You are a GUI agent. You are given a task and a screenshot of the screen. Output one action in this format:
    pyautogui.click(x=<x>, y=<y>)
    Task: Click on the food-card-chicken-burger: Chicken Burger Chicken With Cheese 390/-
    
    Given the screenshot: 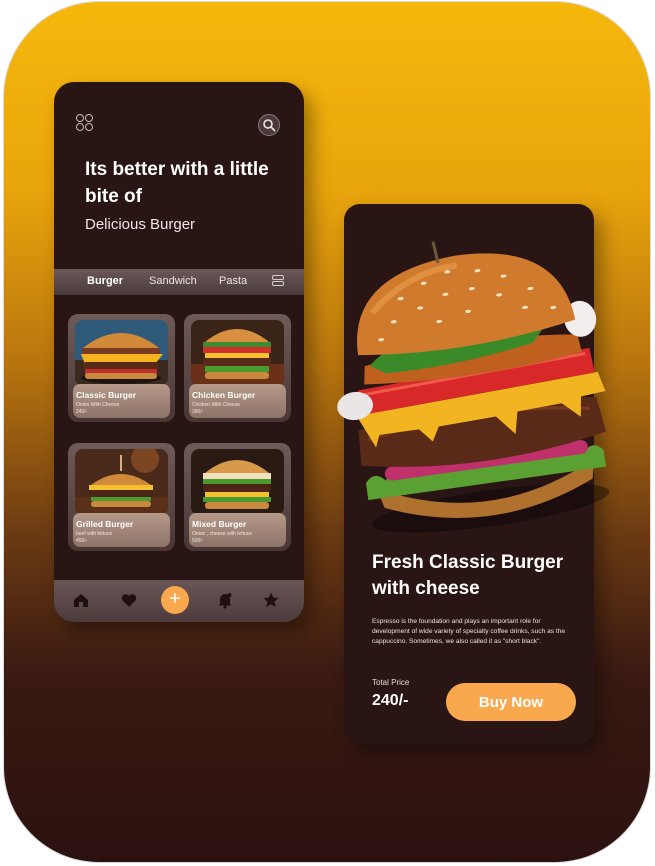 What is the action you would take?
    pyautogui.click(x=237, y=368)
    